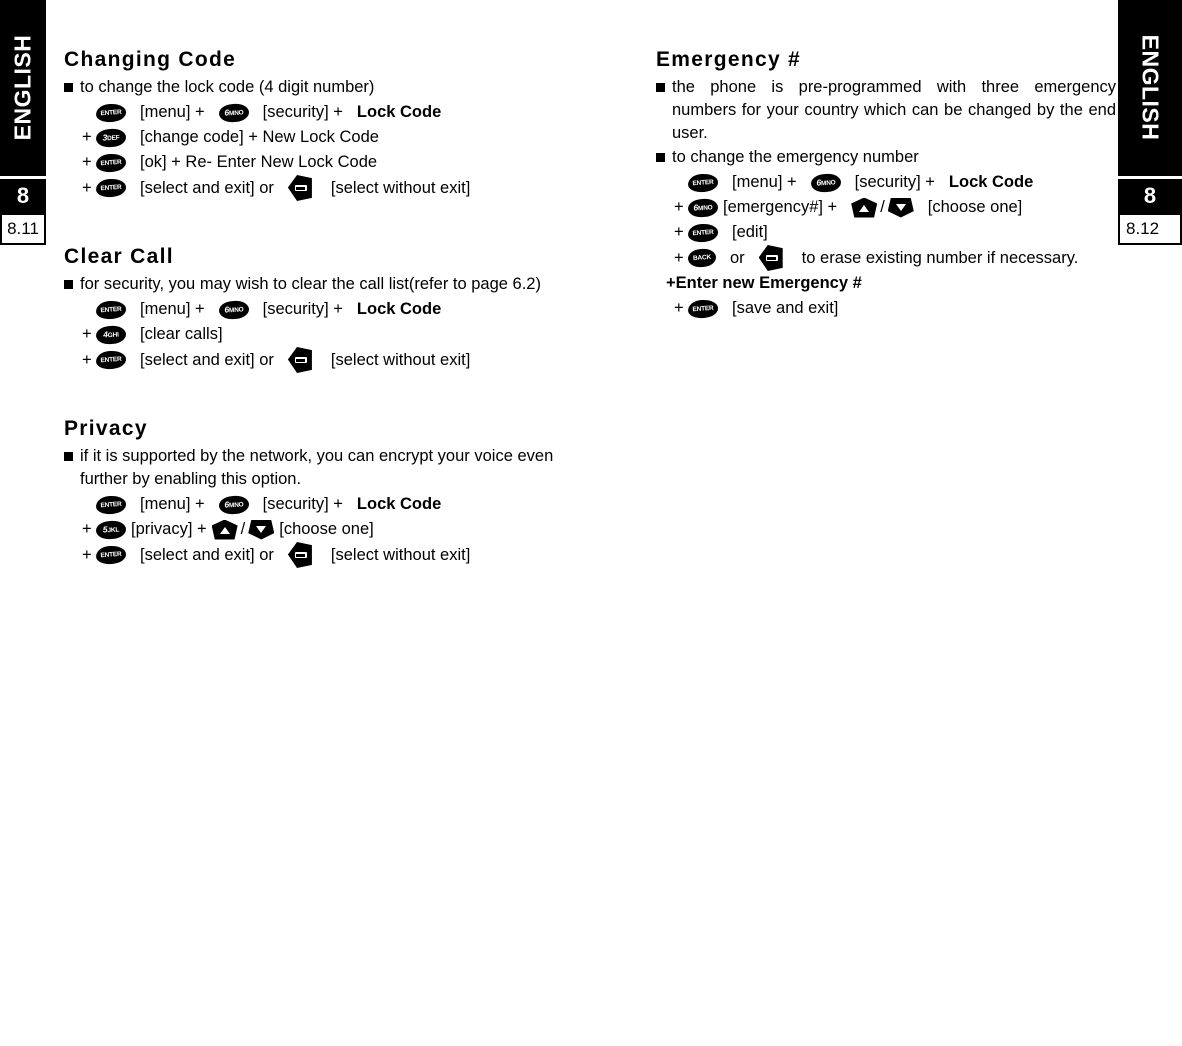 This screenshot has height=1046, width=1182. What do you see at coordinates (750, 232) in the screenshot?
I see `step-text: [edit]` at bounding box center [750, 232].